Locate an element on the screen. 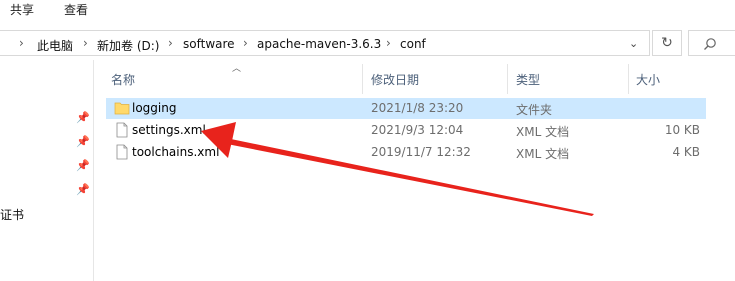  search-icon is located at coordinates (710, 44).